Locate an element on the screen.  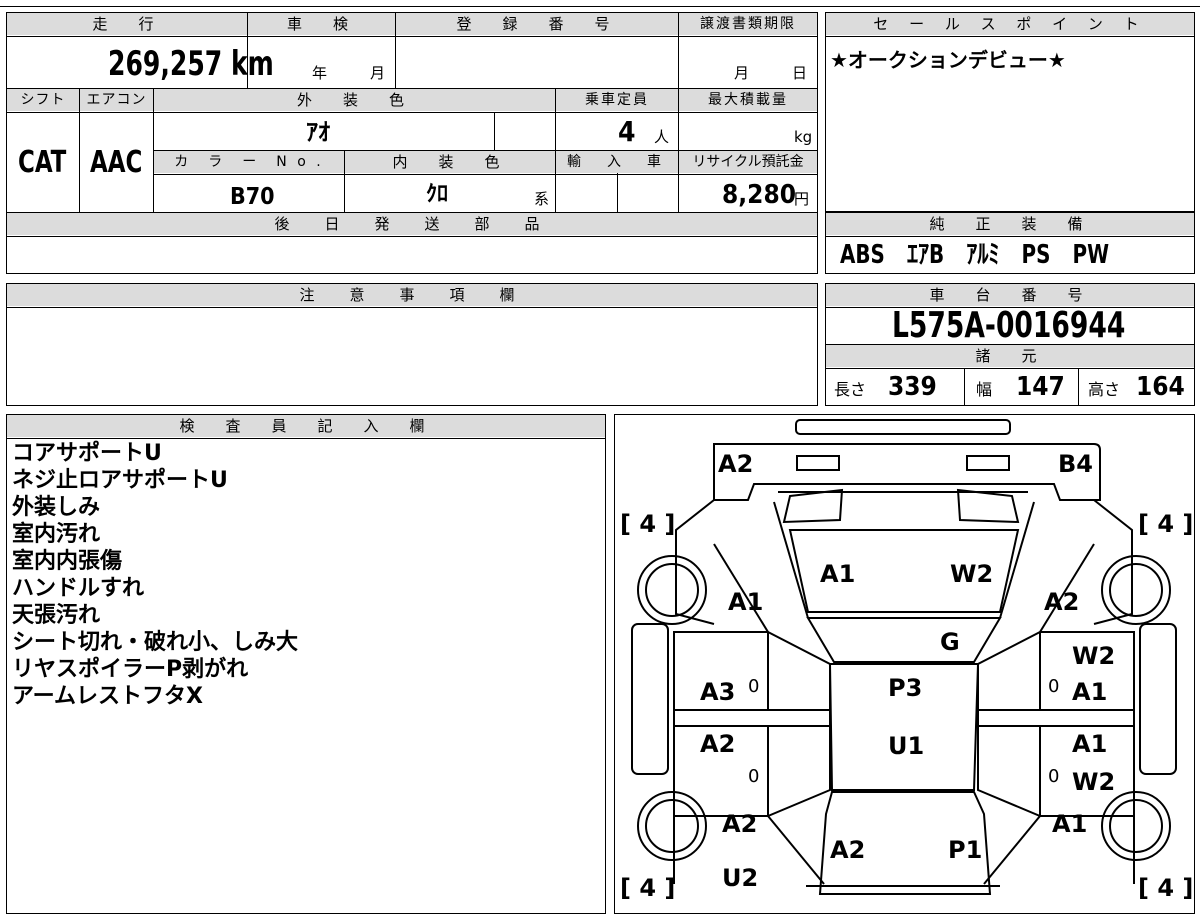
damage-code: G is located at coordinates (950, 642).